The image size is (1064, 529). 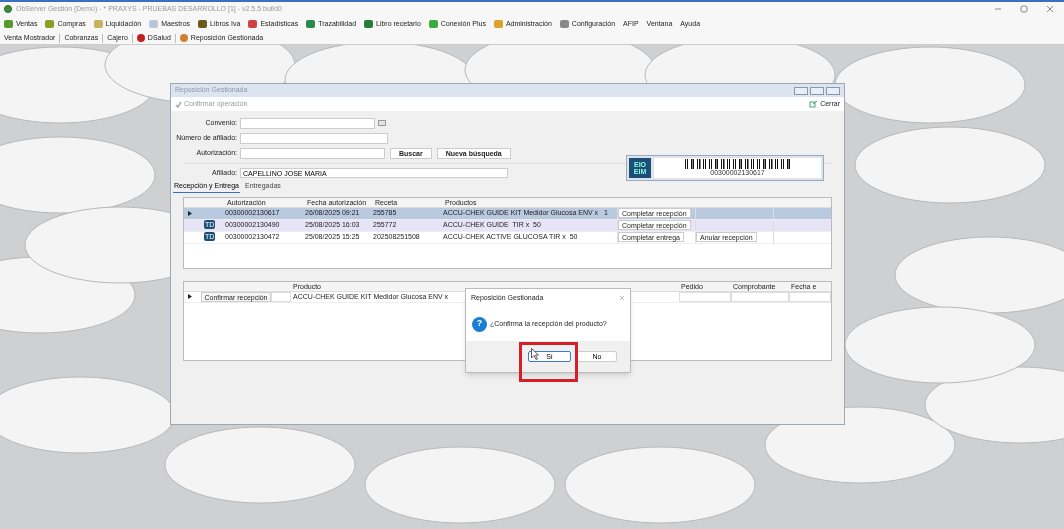 I want to click on cursor-icon, so click(x=535, y=354).